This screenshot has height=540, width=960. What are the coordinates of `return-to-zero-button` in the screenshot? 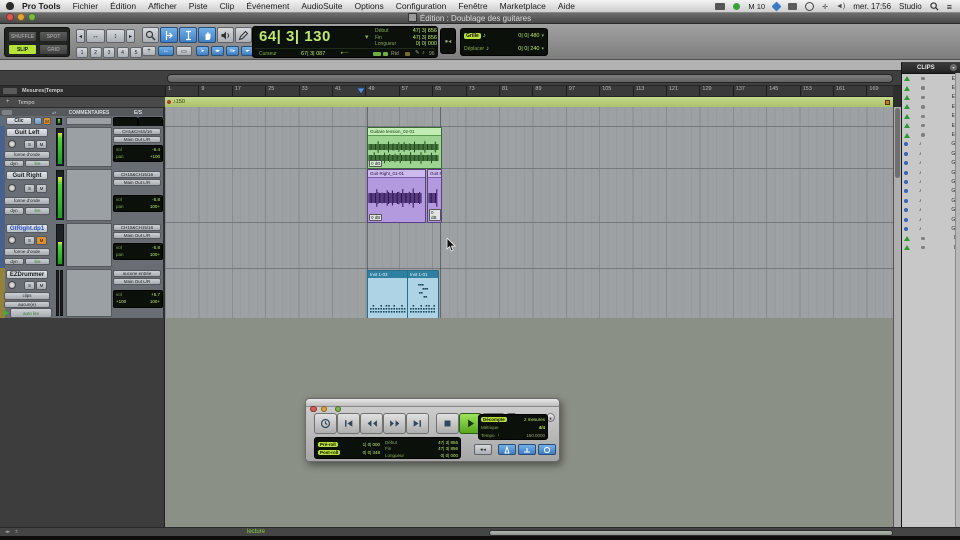 It's located at (348, 423).